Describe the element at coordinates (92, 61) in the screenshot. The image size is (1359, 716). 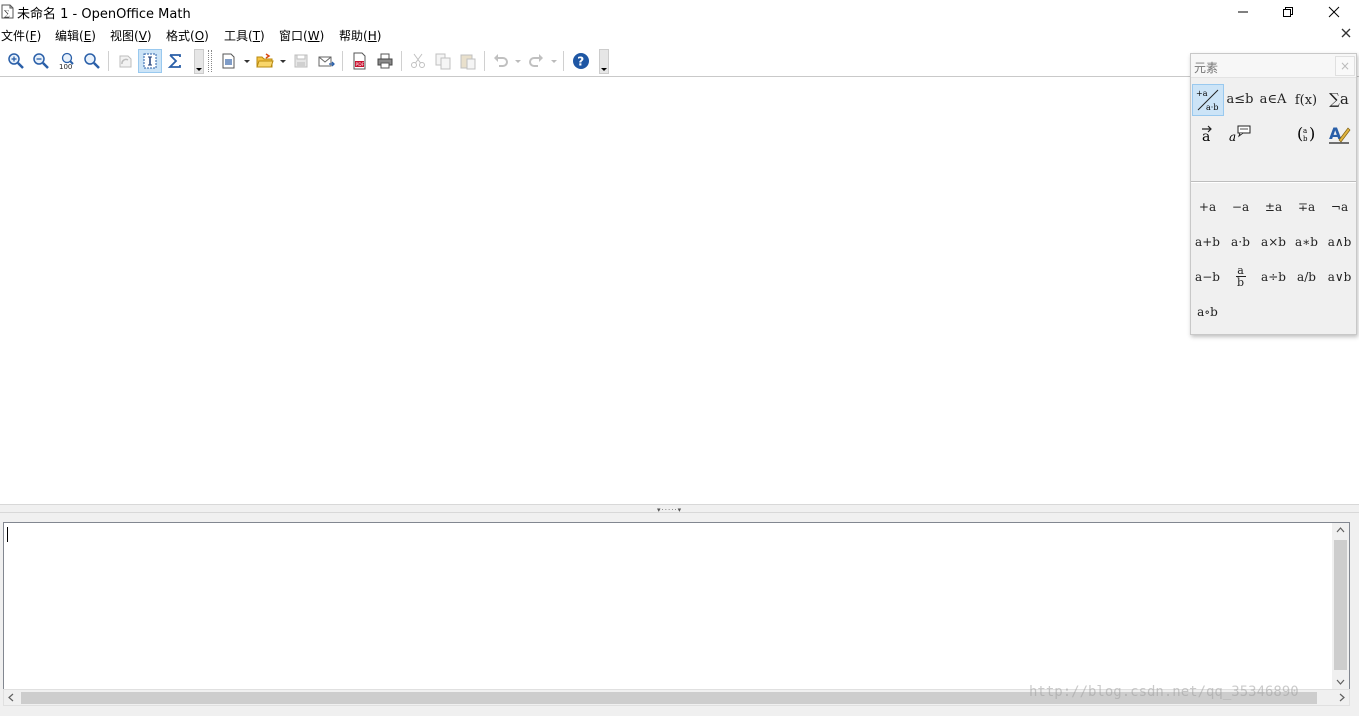
I see `show-all-button` at that location.